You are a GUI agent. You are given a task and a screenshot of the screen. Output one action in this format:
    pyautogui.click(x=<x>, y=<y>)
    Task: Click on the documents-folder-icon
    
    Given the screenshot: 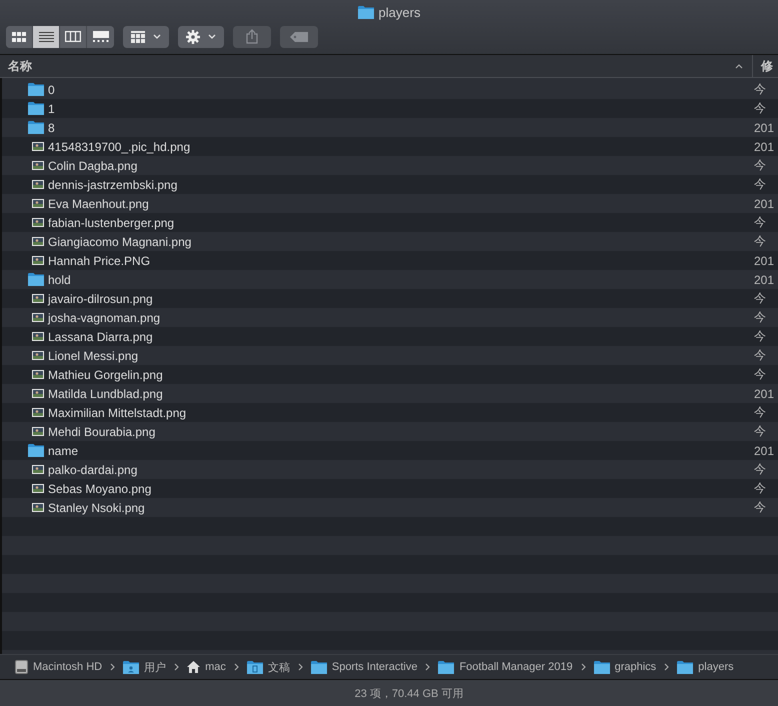 What is the action you would take?
    pyautogui.click(x=254, y=667)
    